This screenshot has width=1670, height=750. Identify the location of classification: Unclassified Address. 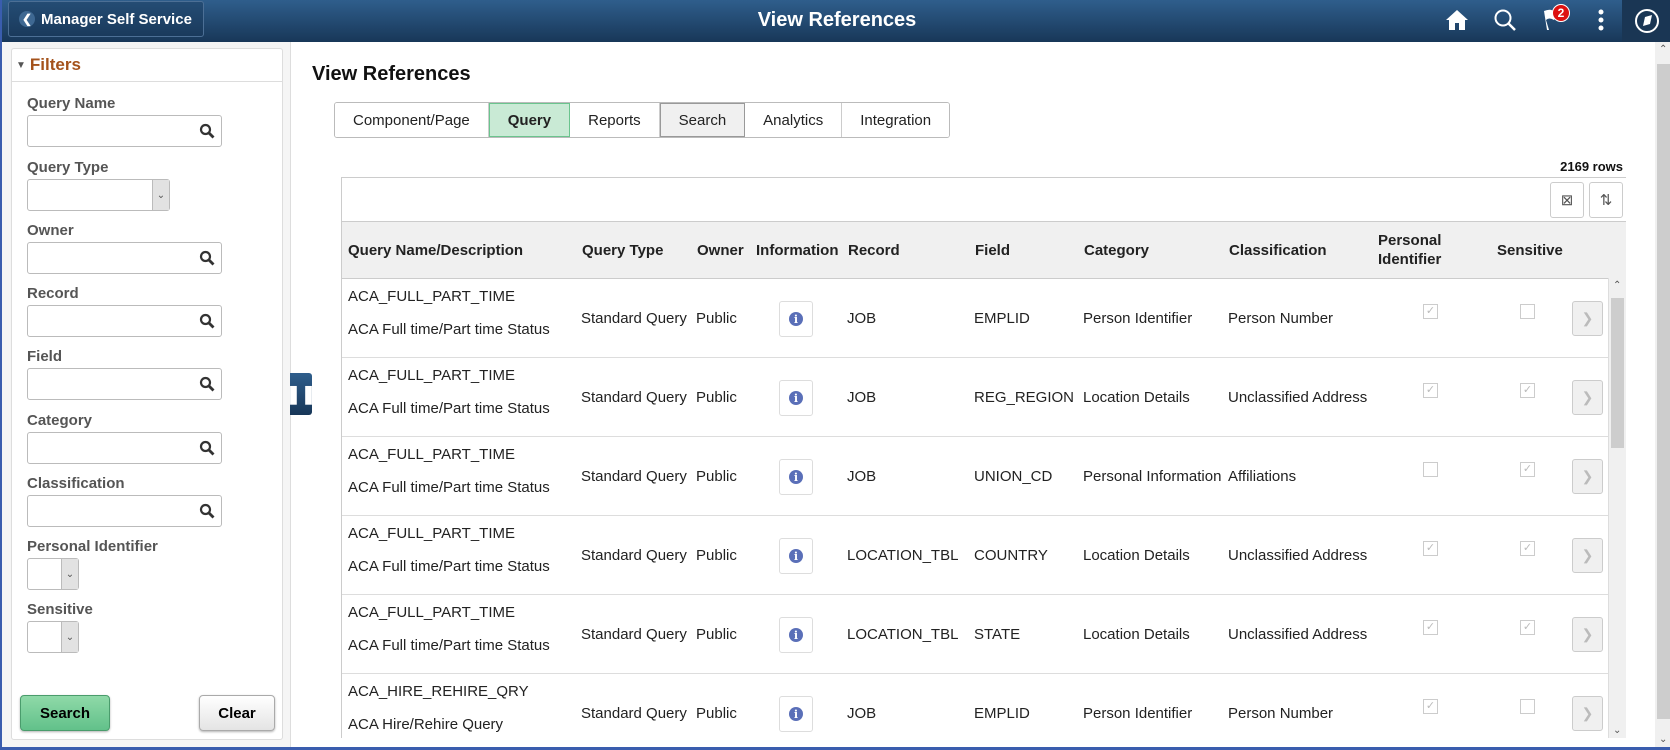
(1298, 397).